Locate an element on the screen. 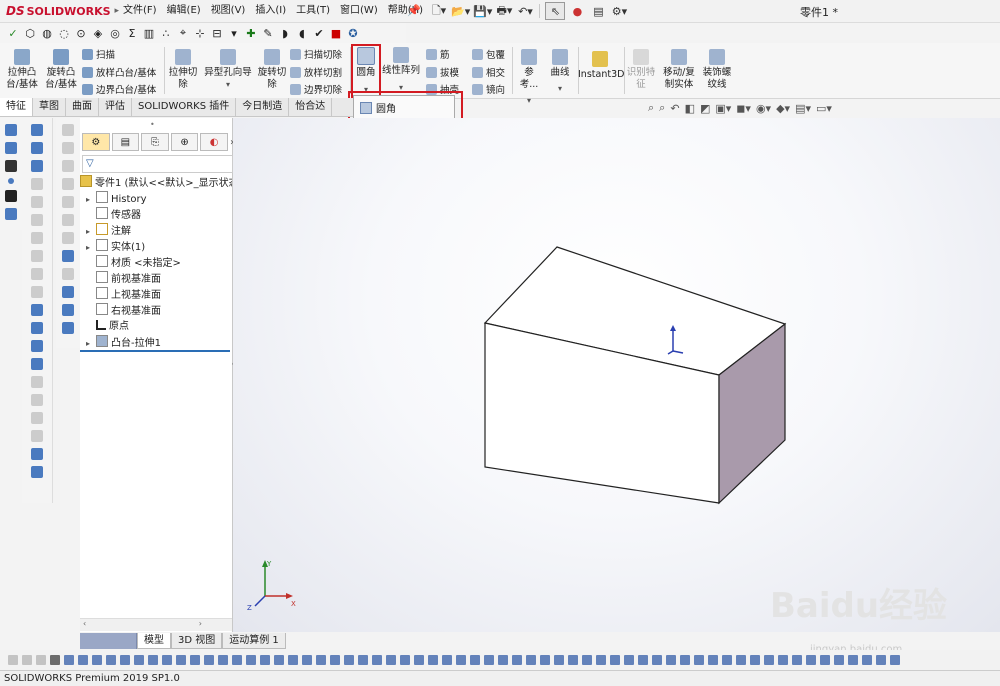  sweep-button: 扫描 is located at coordinates (98, 54).